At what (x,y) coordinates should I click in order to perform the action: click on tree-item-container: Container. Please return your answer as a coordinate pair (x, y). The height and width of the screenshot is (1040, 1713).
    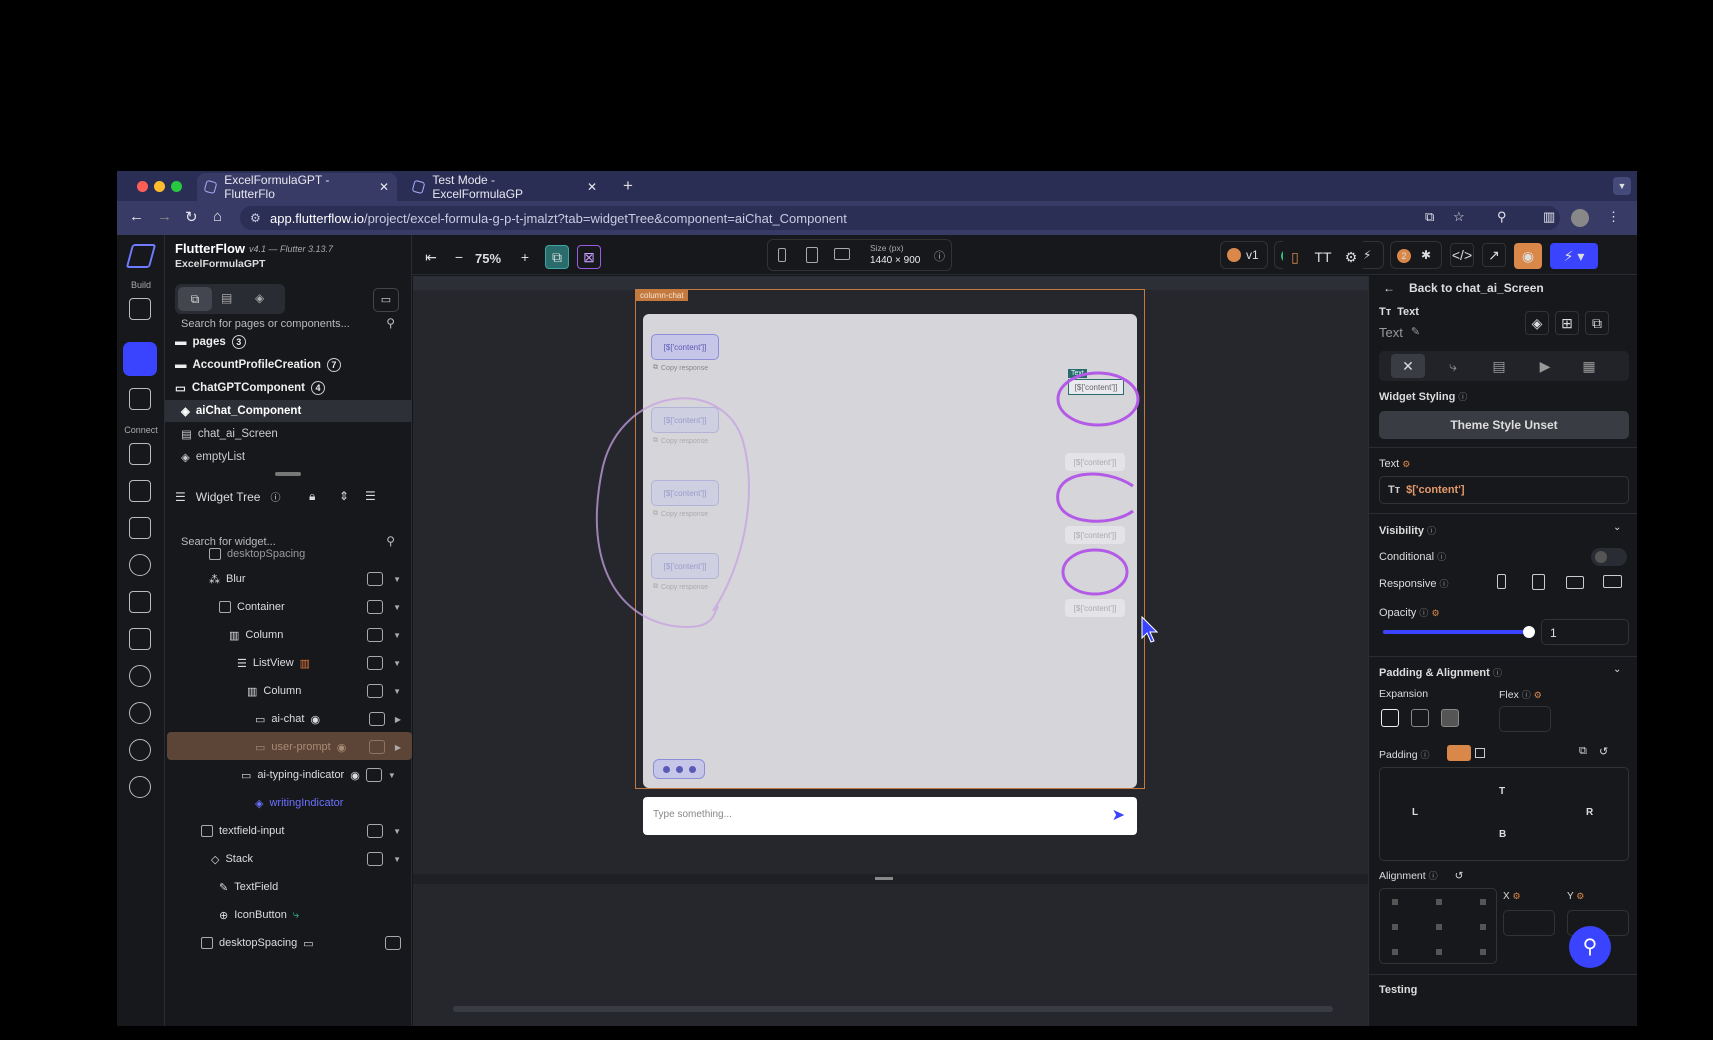
    Looking at the image, I should click on (252, 607).